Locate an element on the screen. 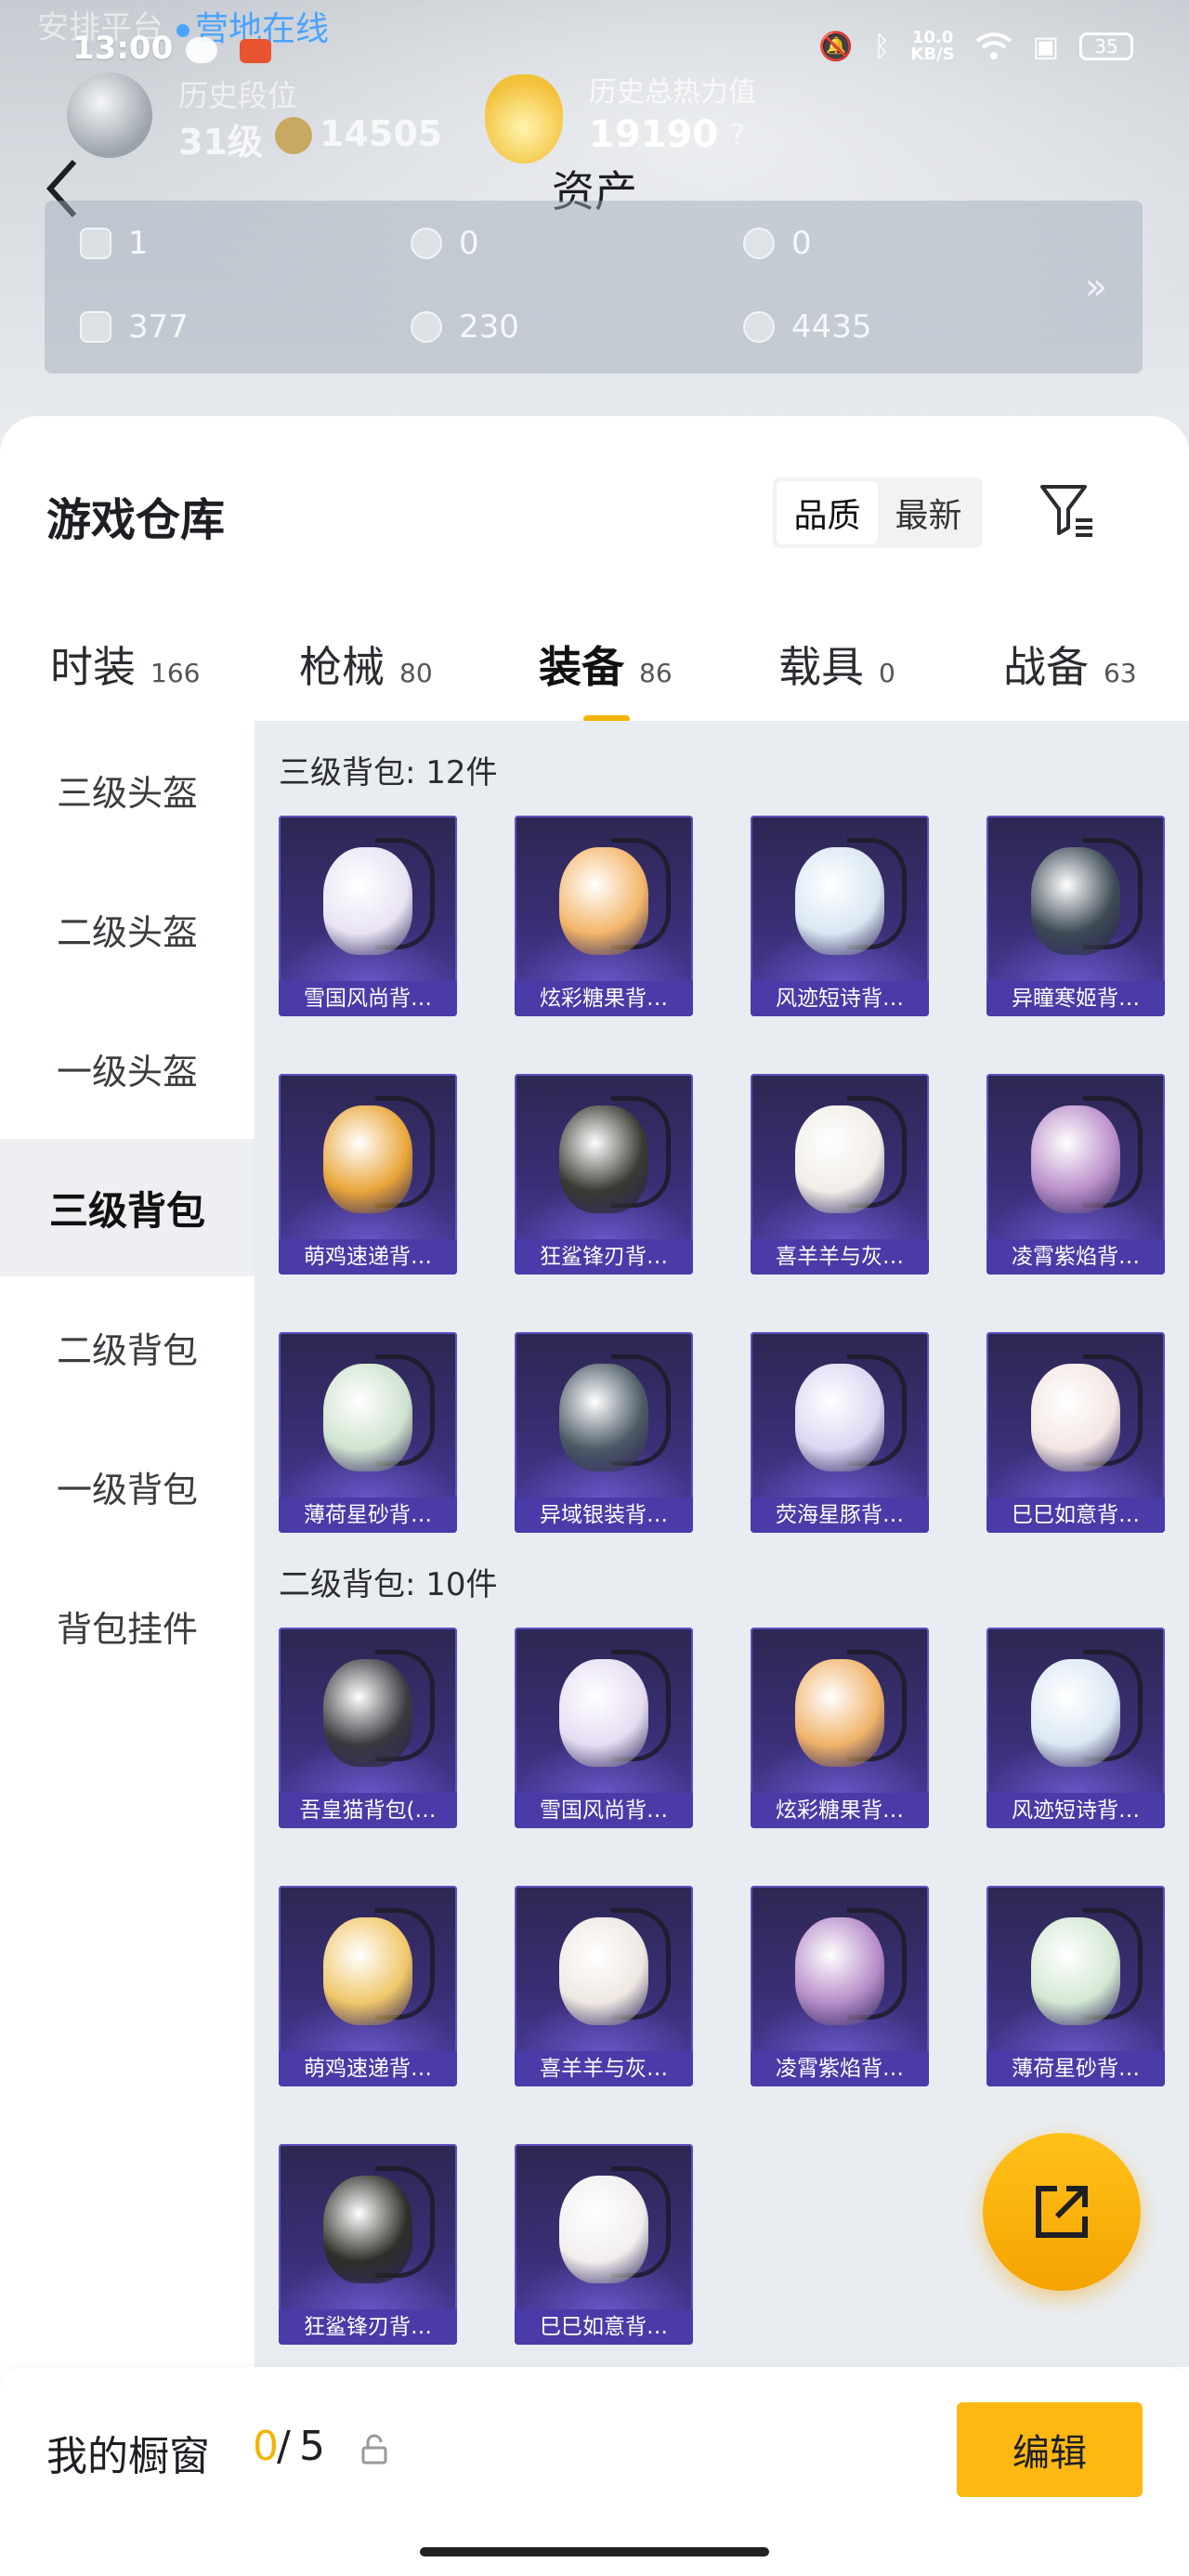  showcase-max-count: 5 is located at coordinates (312, 2447).